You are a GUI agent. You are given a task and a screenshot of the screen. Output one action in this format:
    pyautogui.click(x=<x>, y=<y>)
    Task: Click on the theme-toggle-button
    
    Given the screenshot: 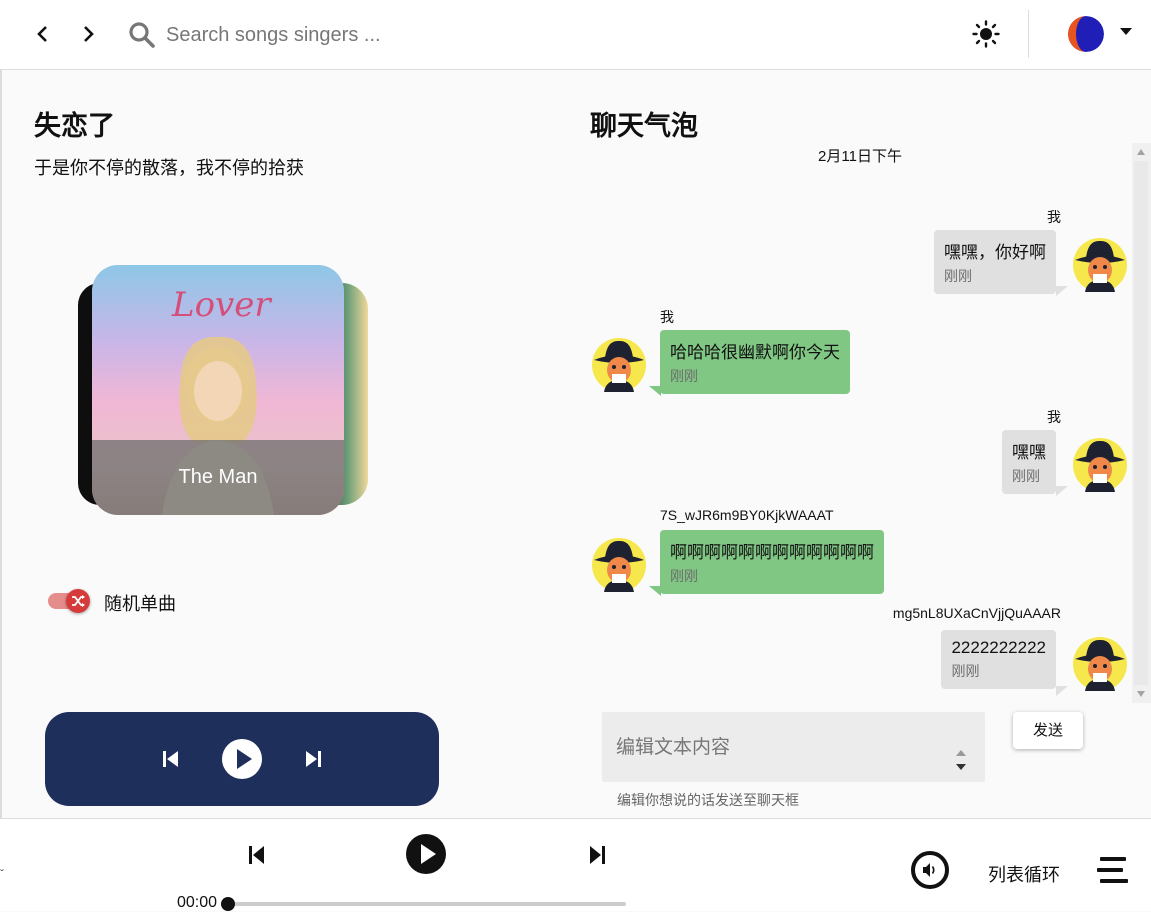 What is the action you would take?
    pyautogui.click(x=986, y=34)
    